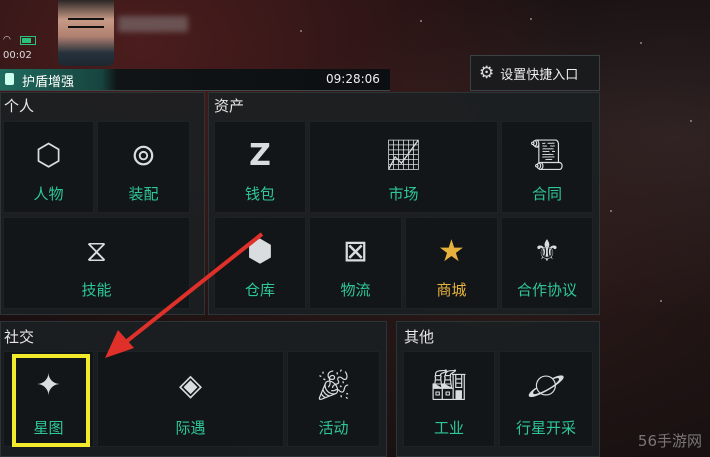  Describe the element at coordinates (184, 295) in the screenshot. I see `red-arrow-annotation` at that location.